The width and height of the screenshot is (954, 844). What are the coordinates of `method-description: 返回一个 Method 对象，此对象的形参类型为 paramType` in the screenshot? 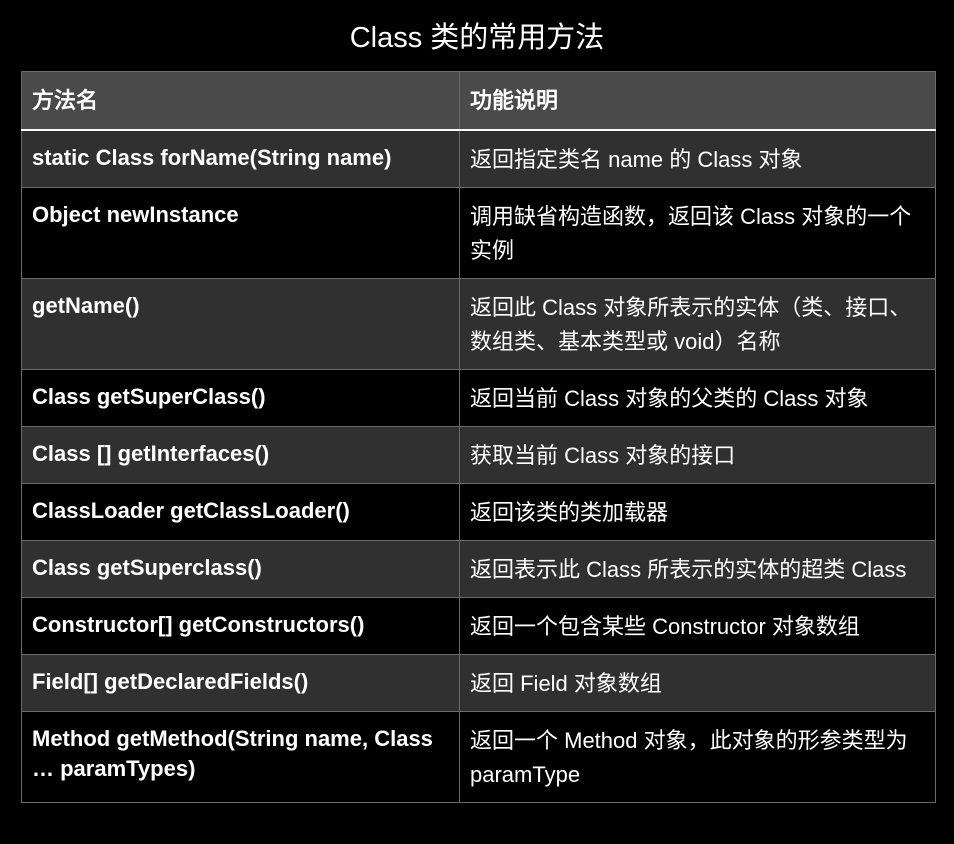 It's located at (697, 757).